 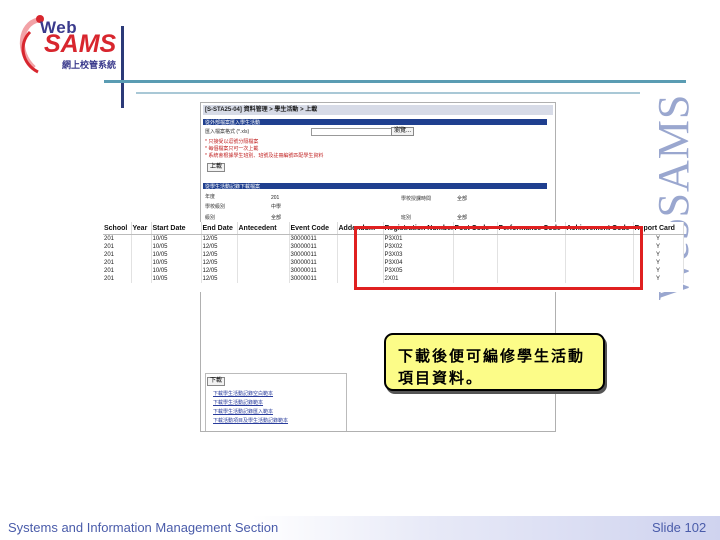 What do you see at coordinates (250, 403) in the screenshot?
I see `link-template: 下載學生活動記錄範本` at bounding box center [250, 403].